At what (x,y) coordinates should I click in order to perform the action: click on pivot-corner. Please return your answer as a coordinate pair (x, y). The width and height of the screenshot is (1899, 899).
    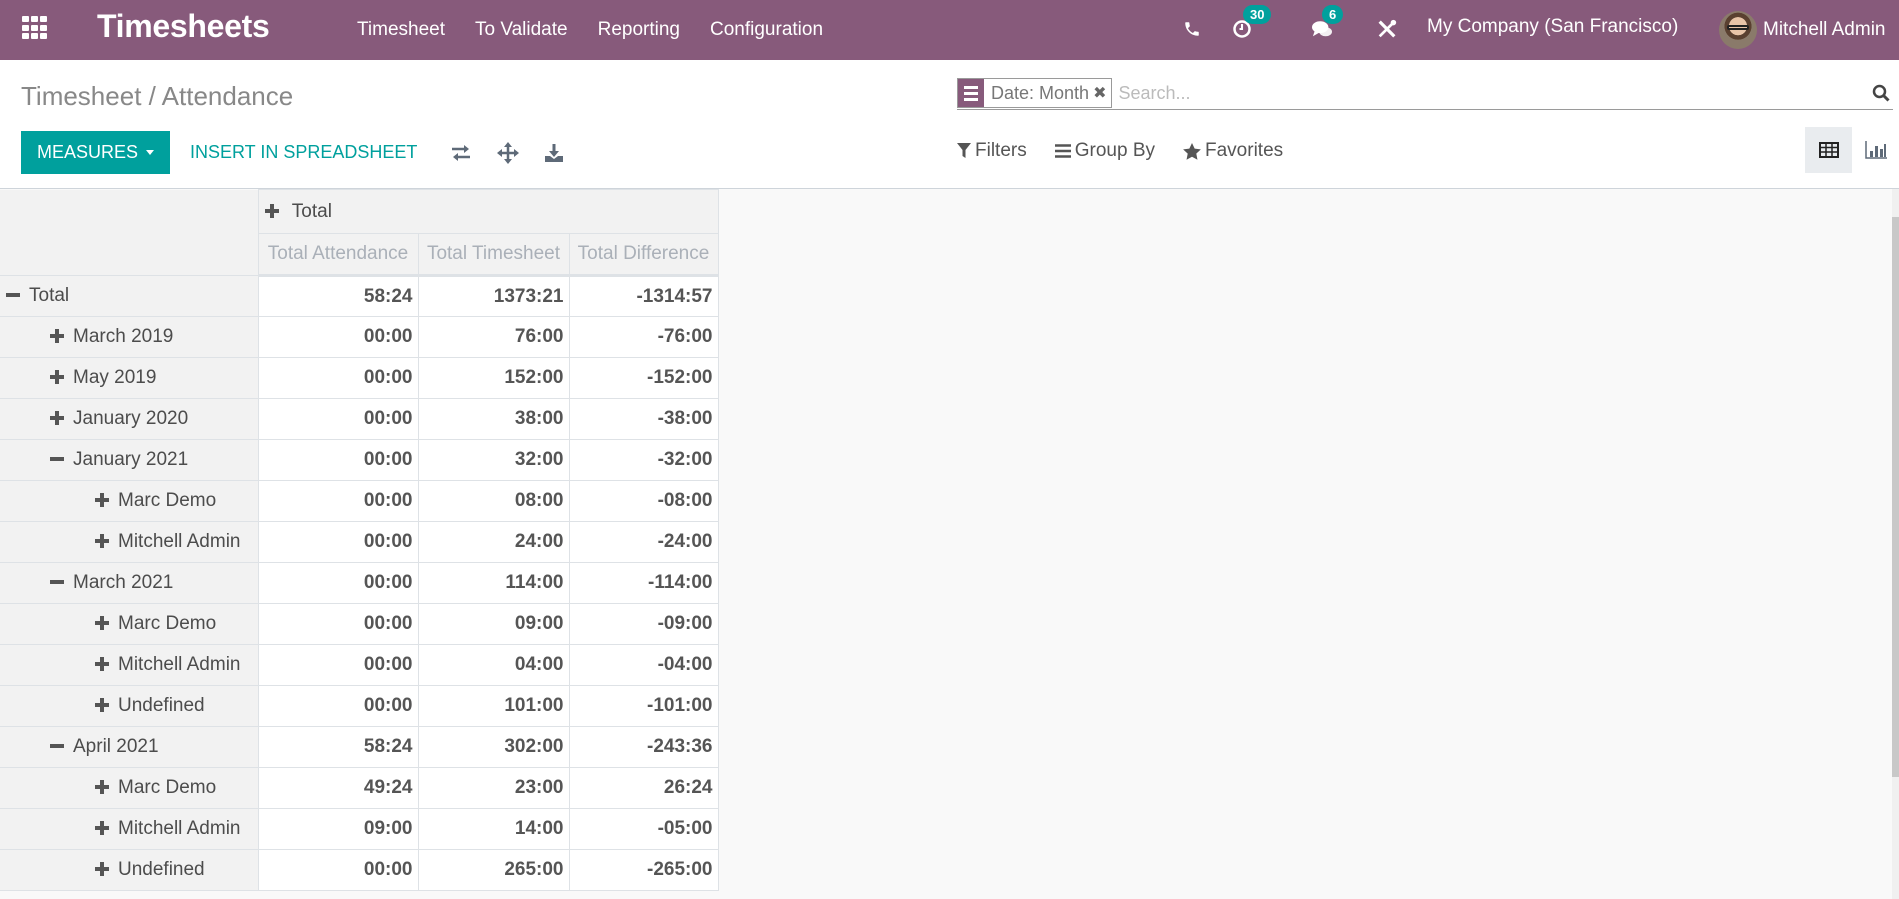
    Looking at the image, I should click on (129, 232).